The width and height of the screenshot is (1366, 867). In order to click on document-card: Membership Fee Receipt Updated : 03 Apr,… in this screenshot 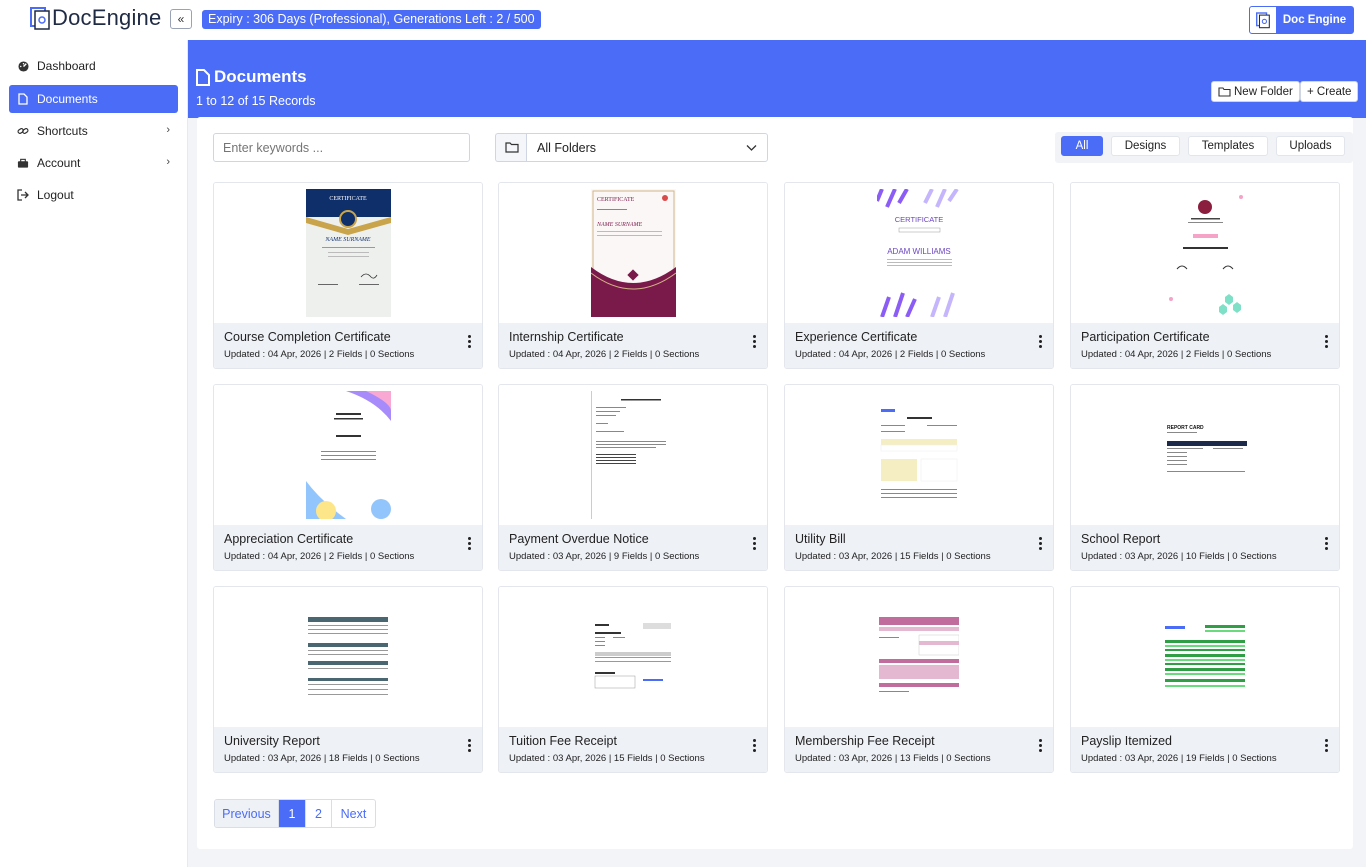, I will do `click(919, 679)`.